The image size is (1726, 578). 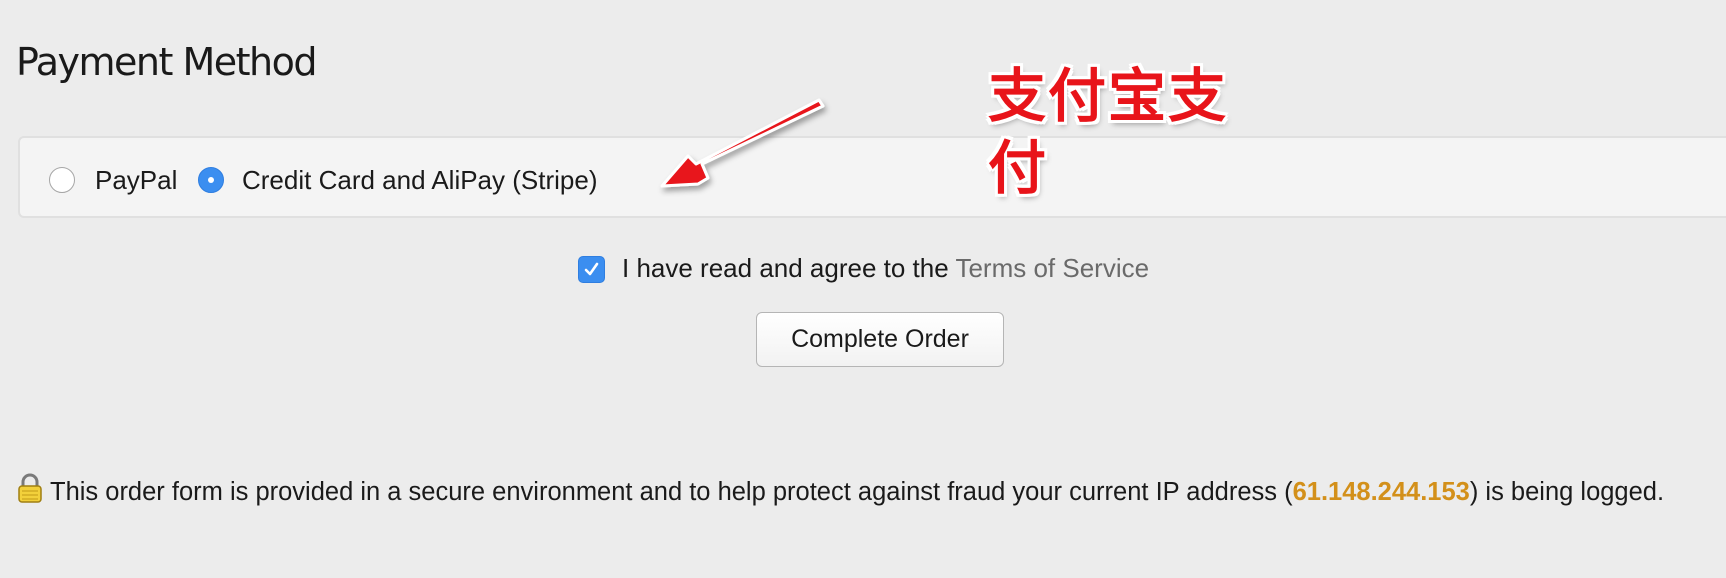 I want to click on payment-method-panel: PayPal Credit Card and AliPay (Stripe), so click(x=872, y=177).